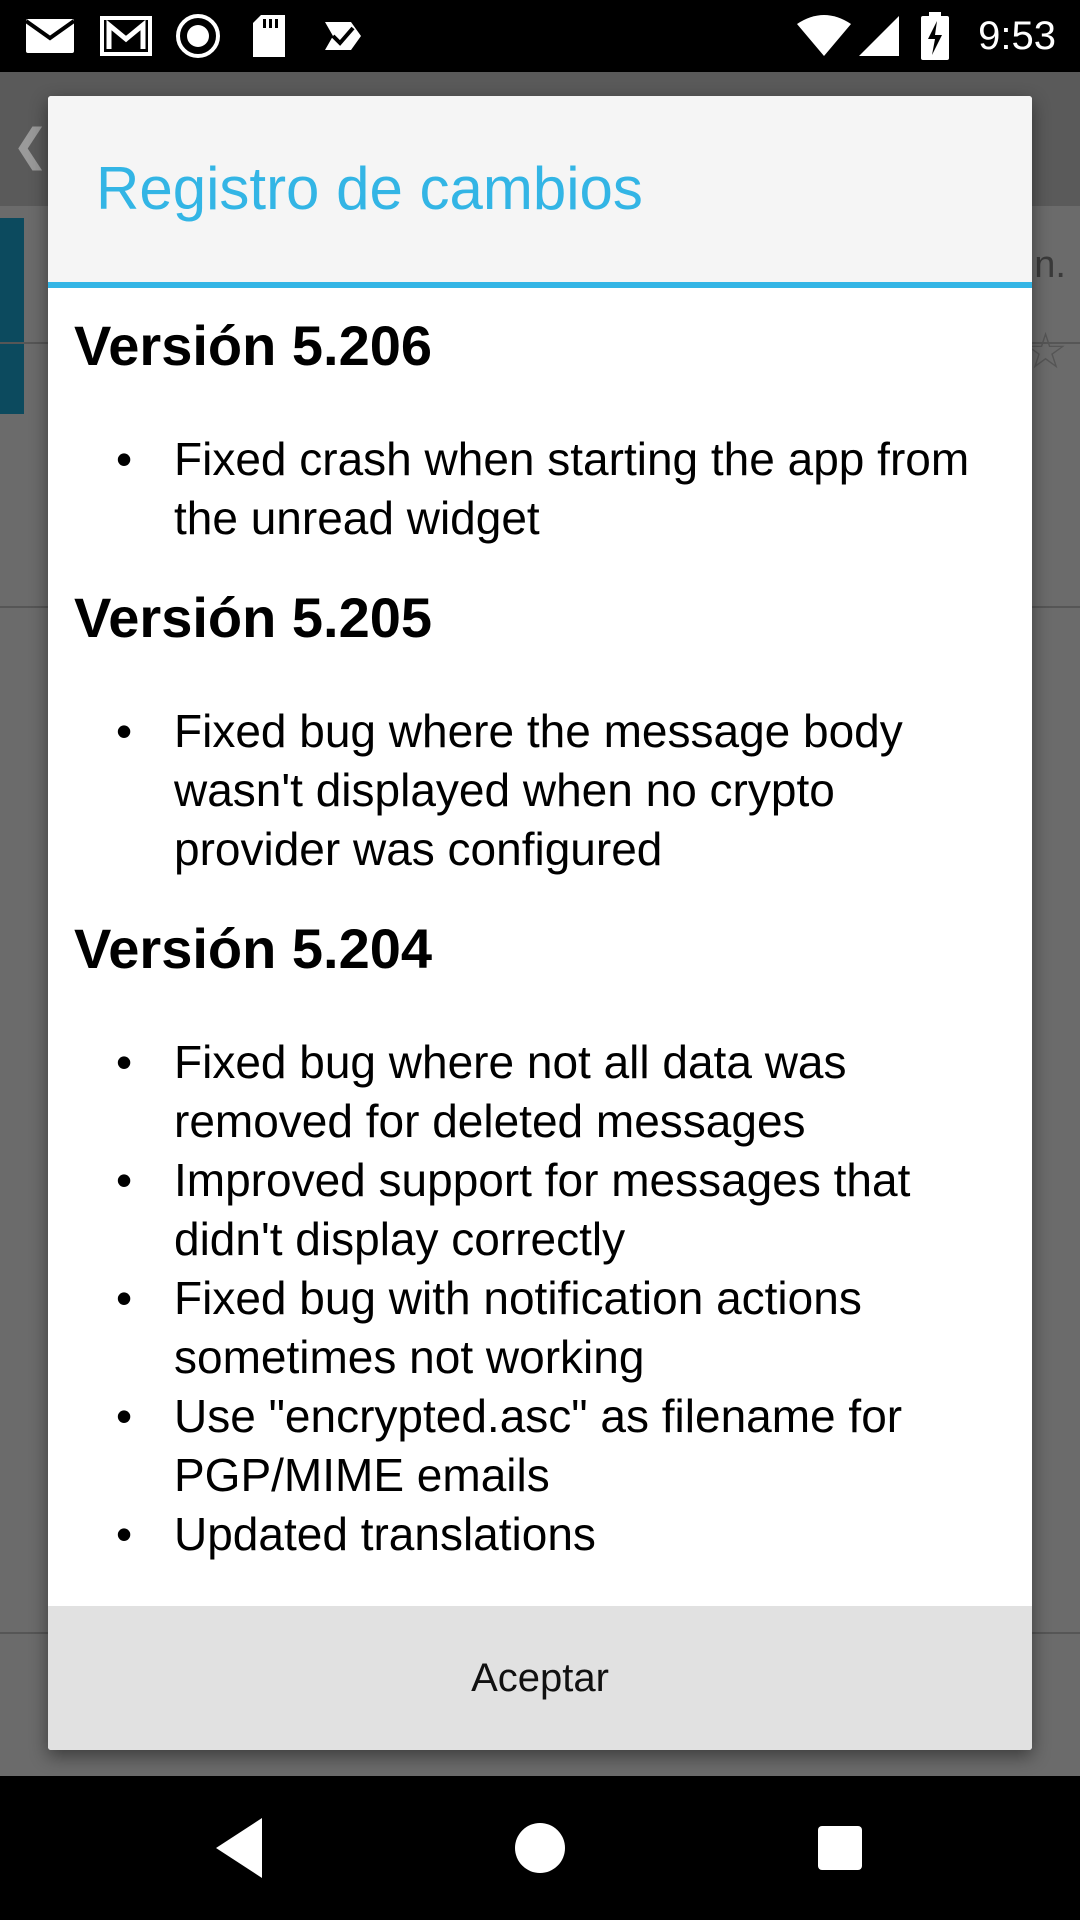 The width and height of the screenshot is (1080, 1920). Describe the element at coordinates (400, 1239) in the screenshot. I see `change-line: didn't display correctly` at that location.